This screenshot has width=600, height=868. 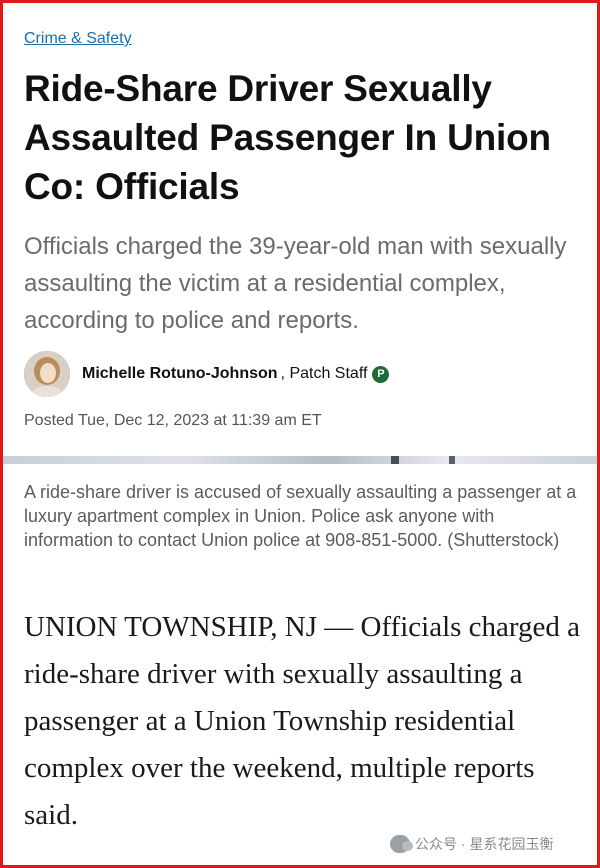 I want to click on author-role: , Patch Staff, so click(x=324, y=373).